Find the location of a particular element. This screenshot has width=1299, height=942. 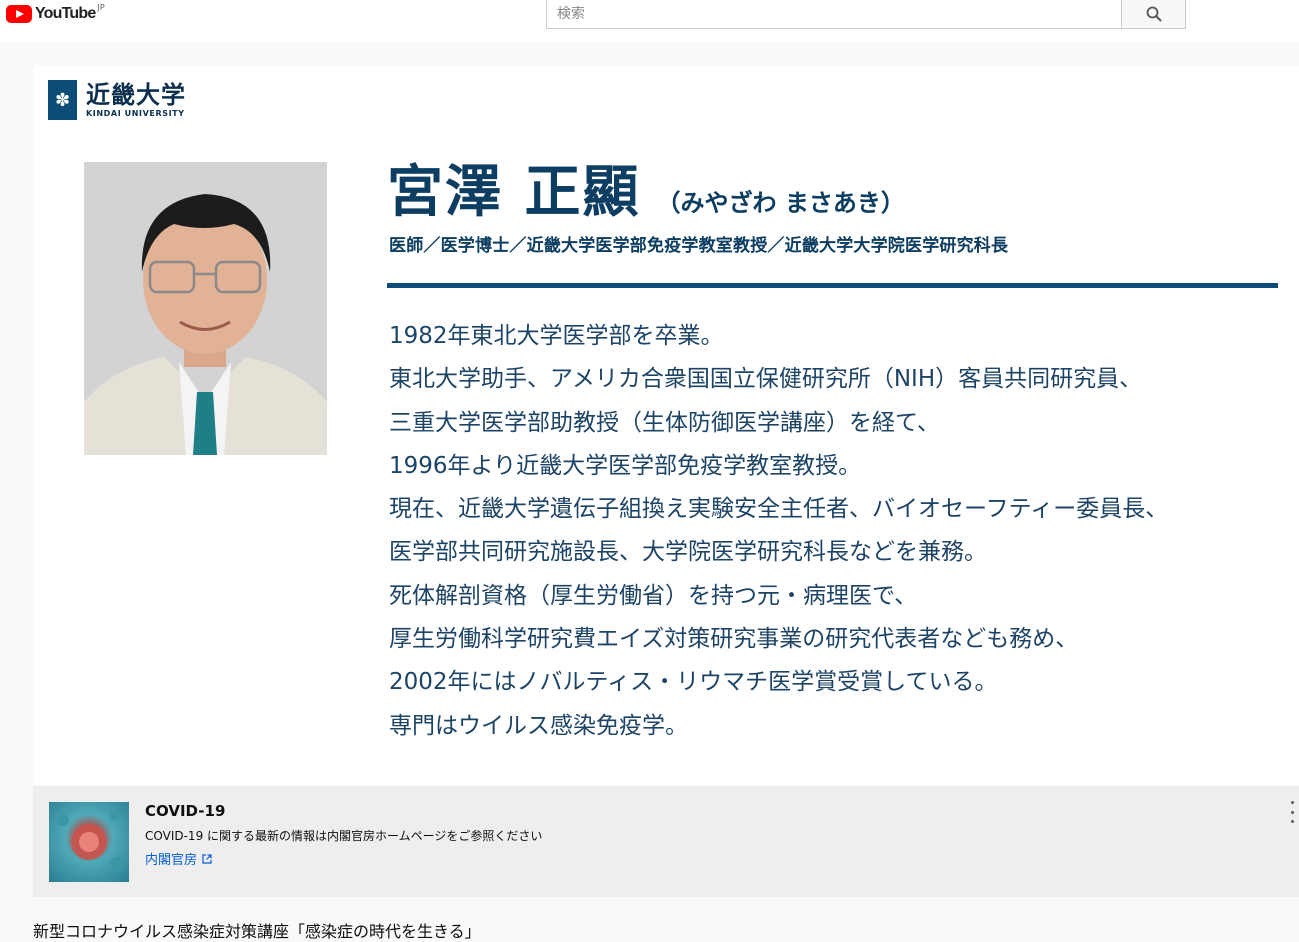

bio-line: 医学部共同研究施設長、大学院医学研究科長などを兼務。 is located at coordinates (688, 552).